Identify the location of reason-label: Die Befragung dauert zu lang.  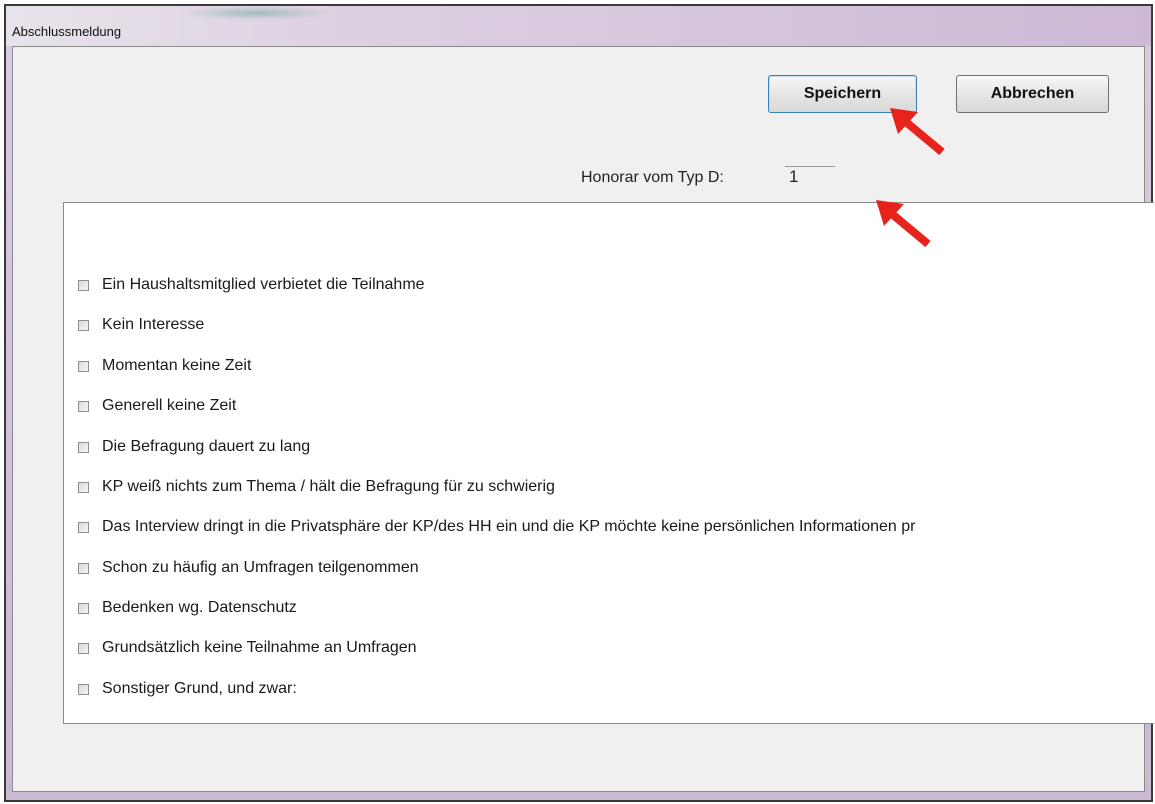
(206, 446).